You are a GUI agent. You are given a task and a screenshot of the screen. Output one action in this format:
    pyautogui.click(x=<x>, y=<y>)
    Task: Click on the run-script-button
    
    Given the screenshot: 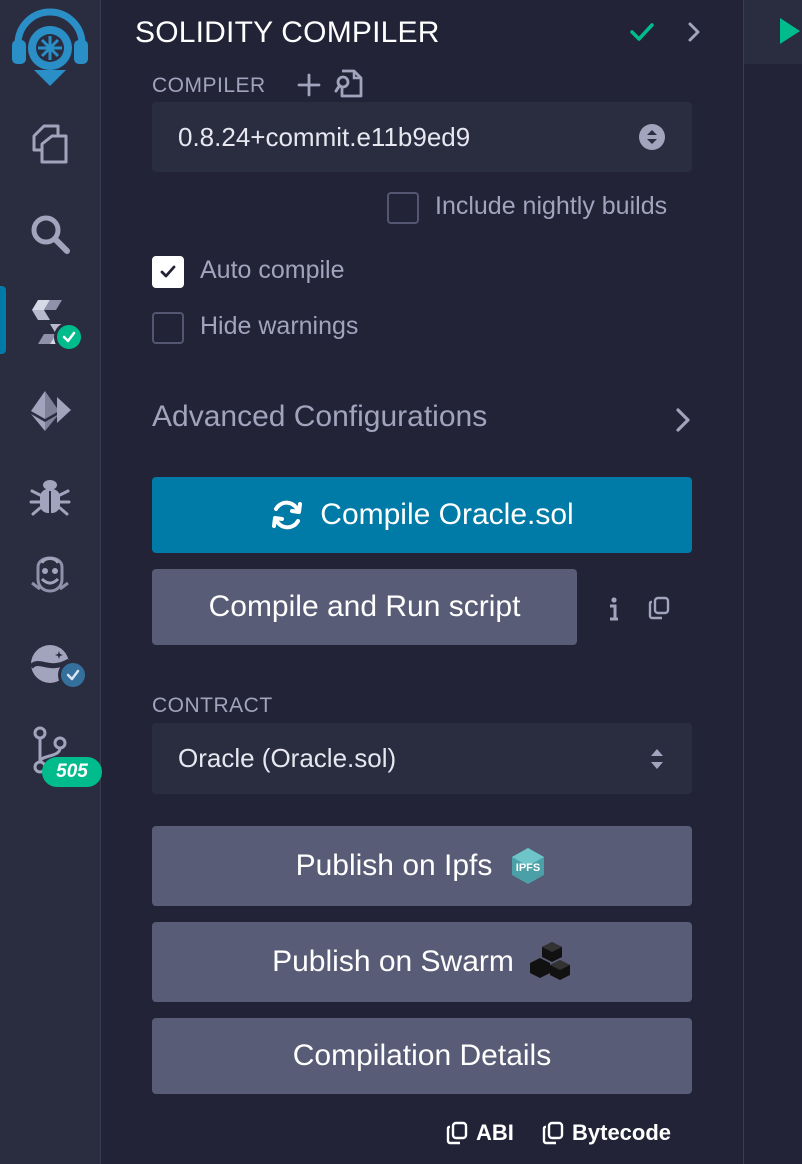 What is the action you would take?
    pyautogui.click(x=788, y=31)
    